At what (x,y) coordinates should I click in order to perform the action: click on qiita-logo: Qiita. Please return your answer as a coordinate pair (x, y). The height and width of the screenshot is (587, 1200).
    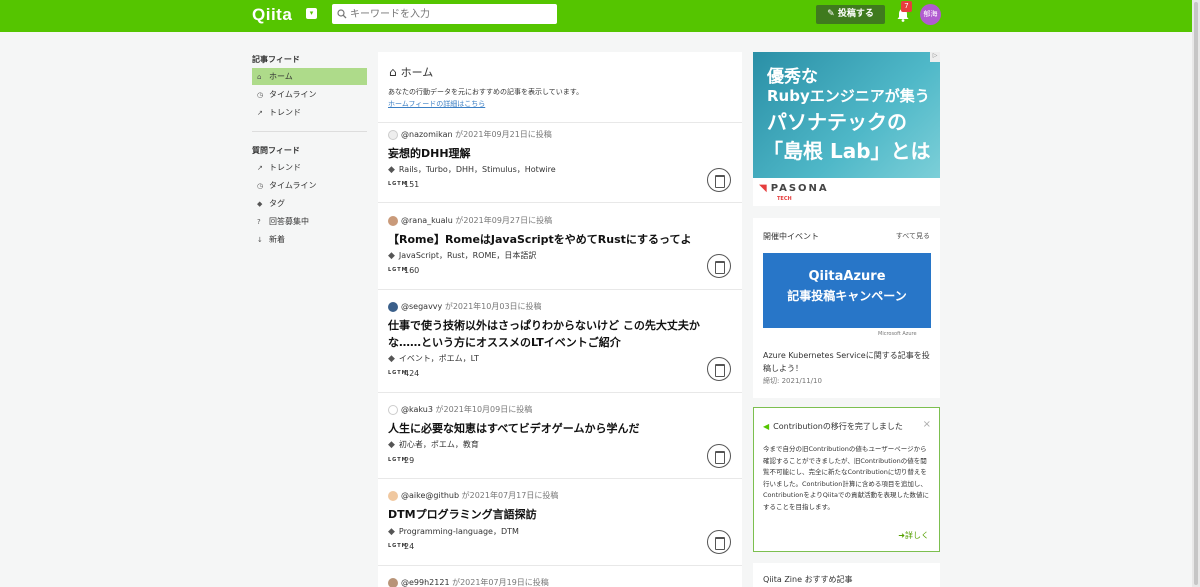
    Looking at the image, I should click on (272, 15).